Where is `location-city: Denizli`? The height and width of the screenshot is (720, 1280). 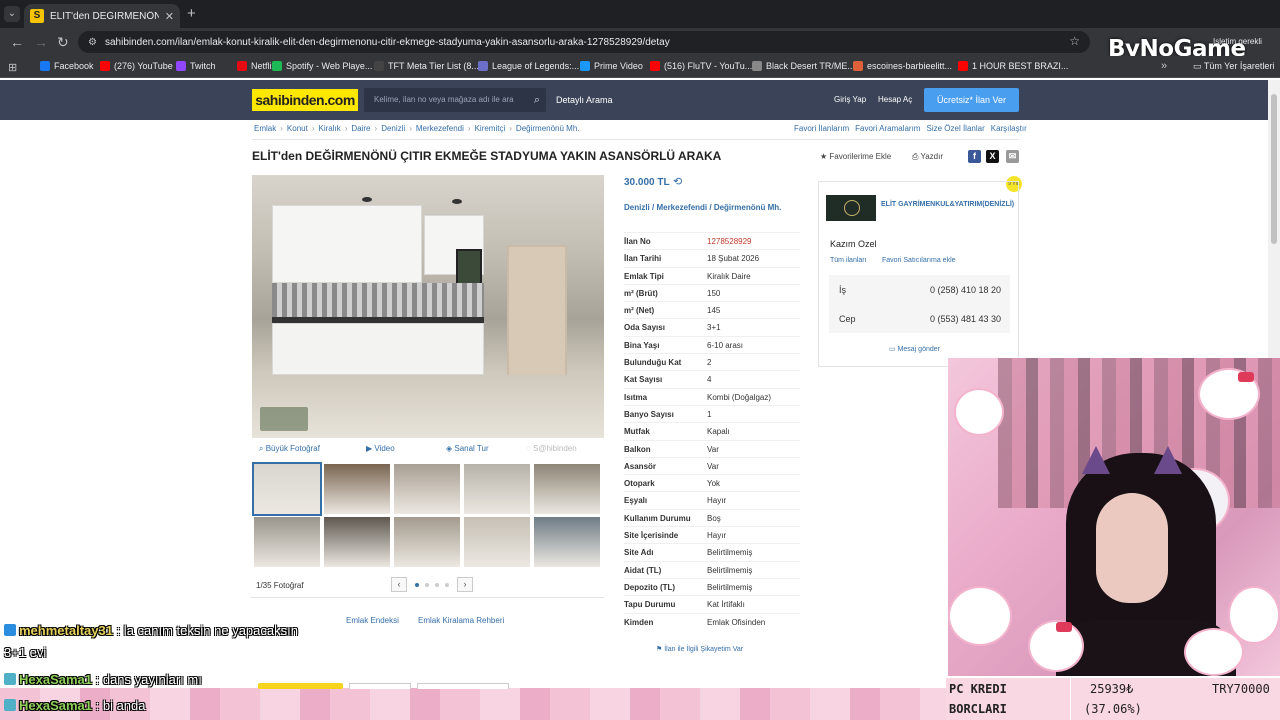
location-city: Denizli is located at coordinates (637, 207).